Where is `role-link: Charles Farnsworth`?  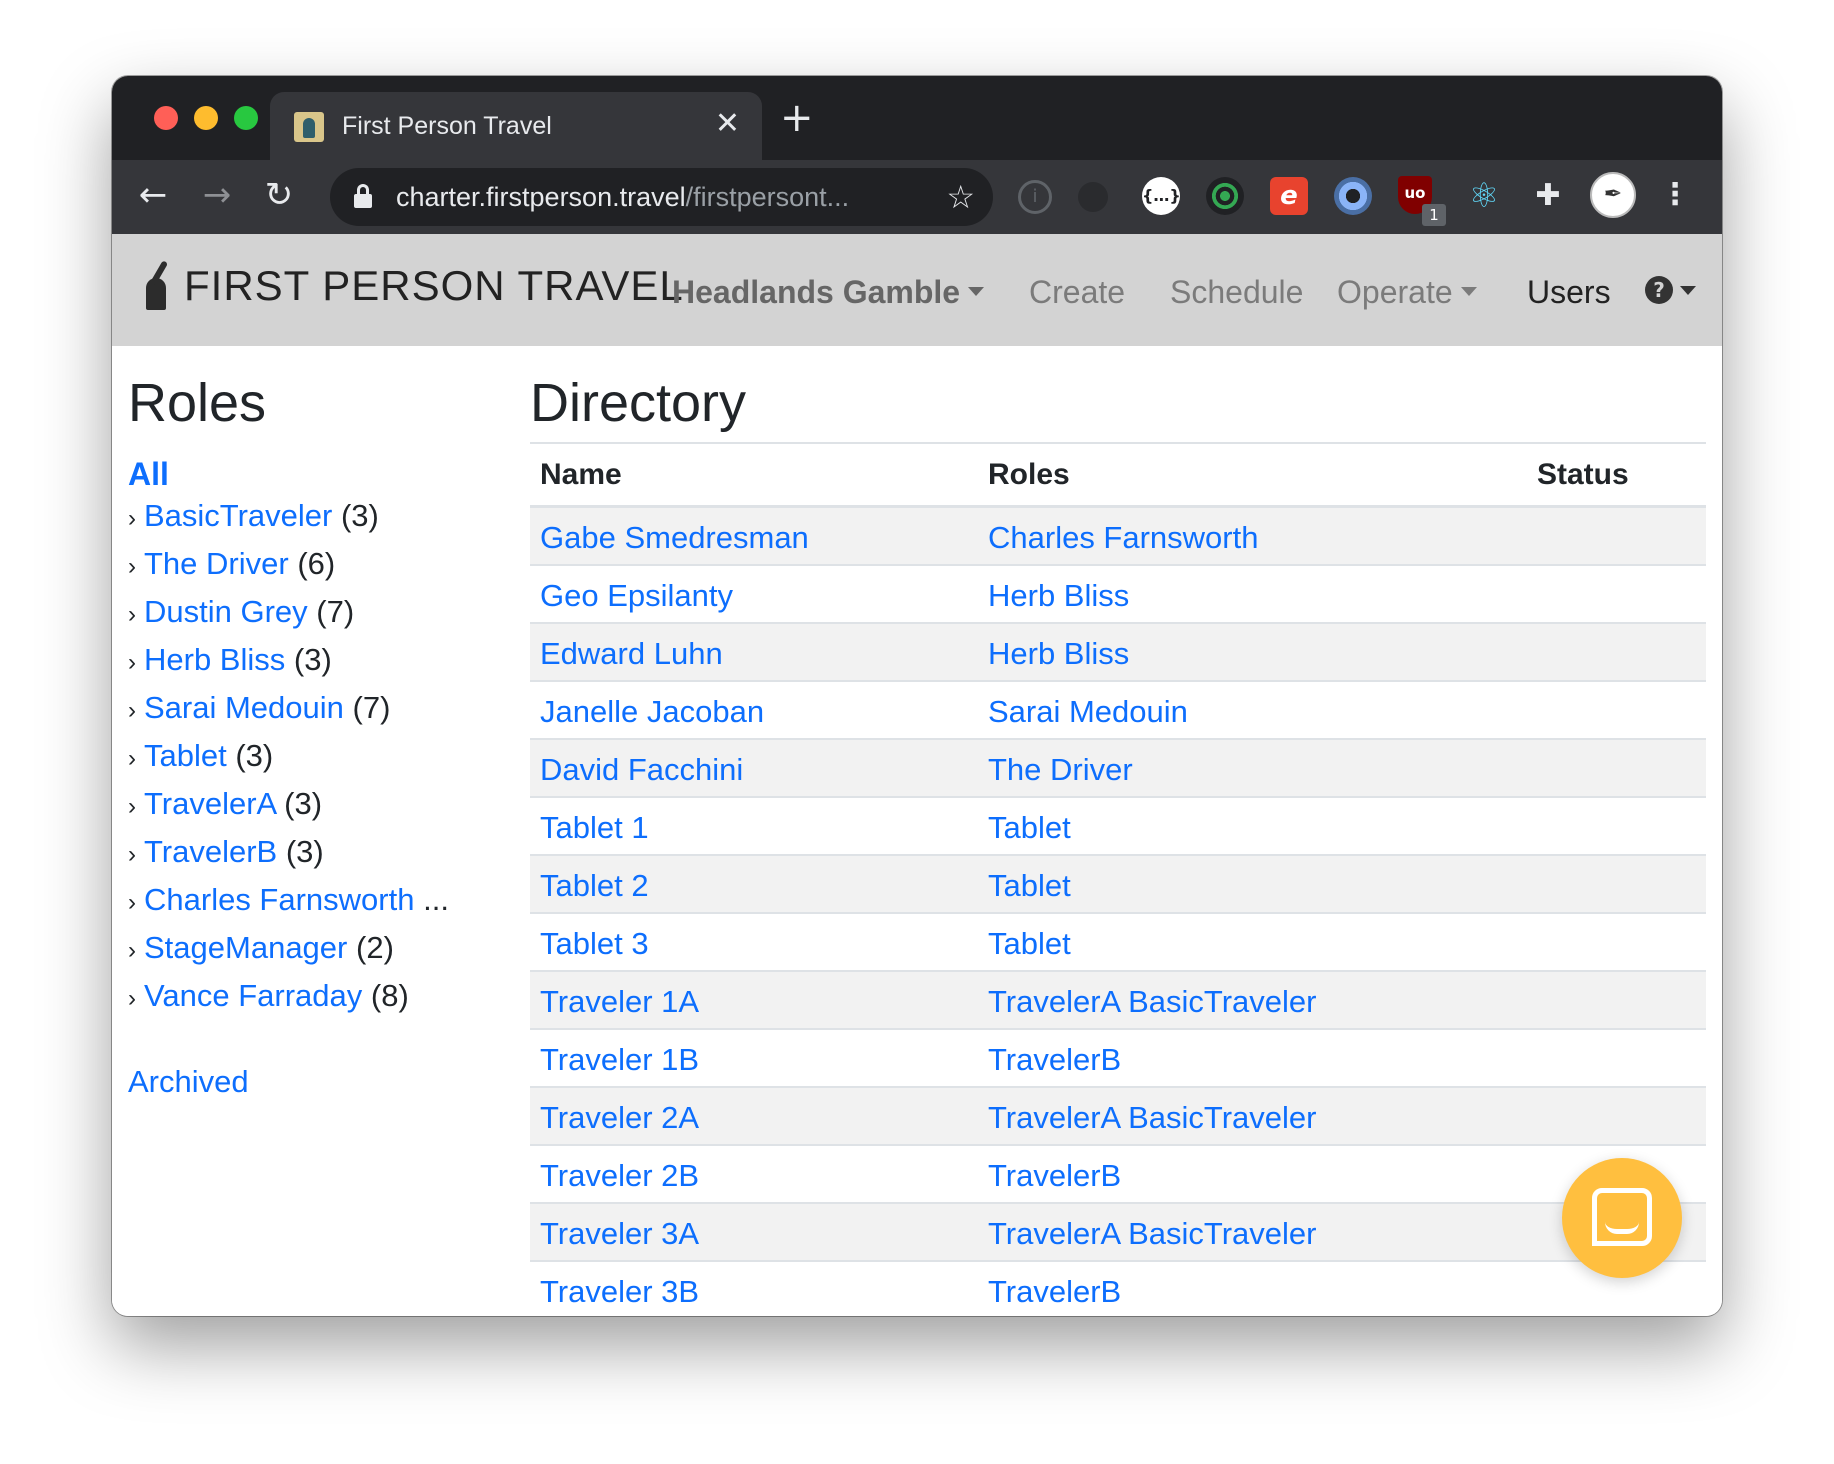 role-link: Charles Farnsworth is located at coordinates (279, 899).